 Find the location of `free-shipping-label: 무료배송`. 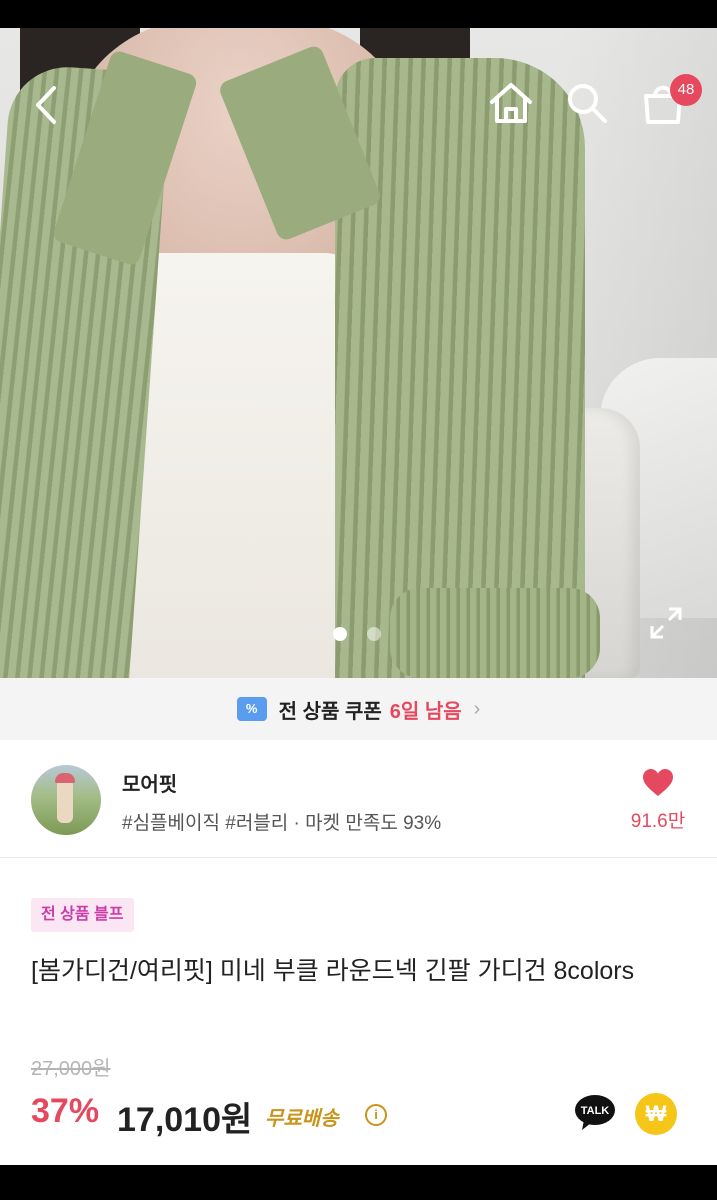

free-shipping-label: 무료배송 is located at coordinates (302, 1119).